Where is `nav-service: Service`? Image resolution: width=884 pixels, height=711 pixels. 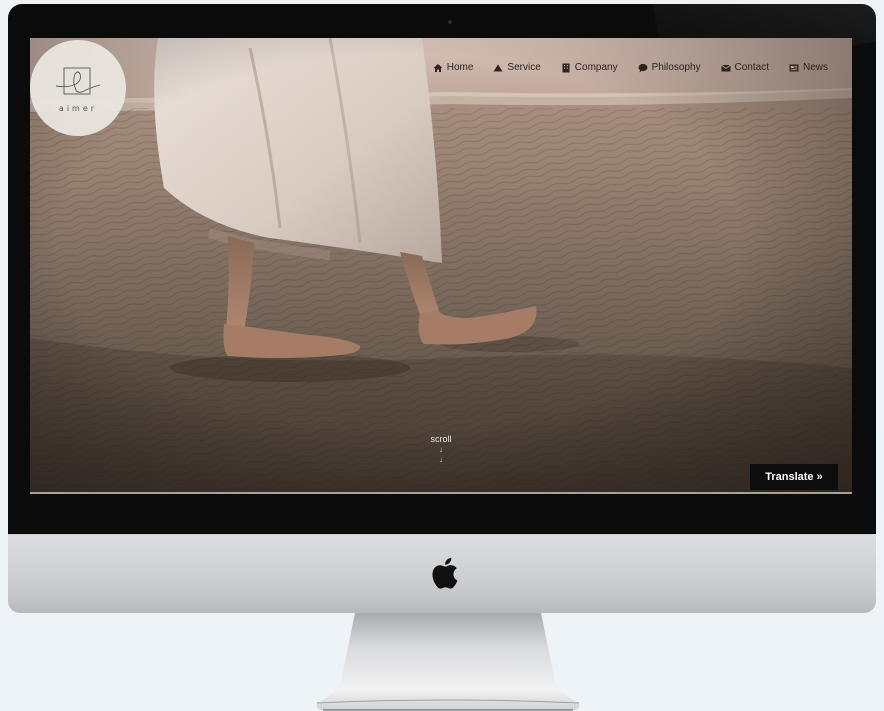
nav-service: Service is located at coordinates (517, 67).